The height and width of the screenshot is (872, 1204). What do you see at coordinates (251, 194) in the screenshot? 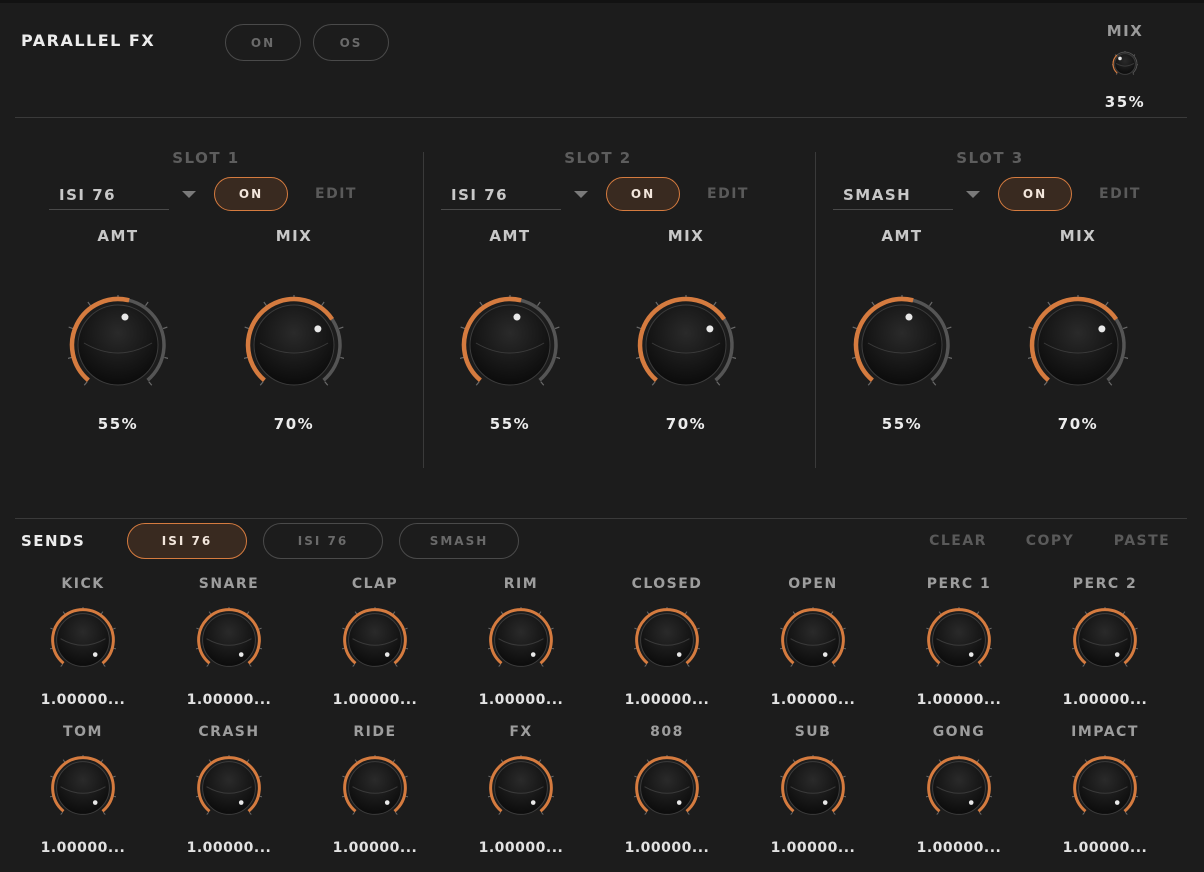
I see `slot-1-on-button: ON` at bounding box center [251, 194].